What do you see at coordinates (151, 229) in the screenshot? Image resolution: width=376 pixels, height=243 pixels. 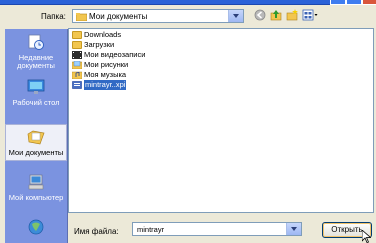 I see `filename-value: mintrayr` at bounding box center [151, 229].